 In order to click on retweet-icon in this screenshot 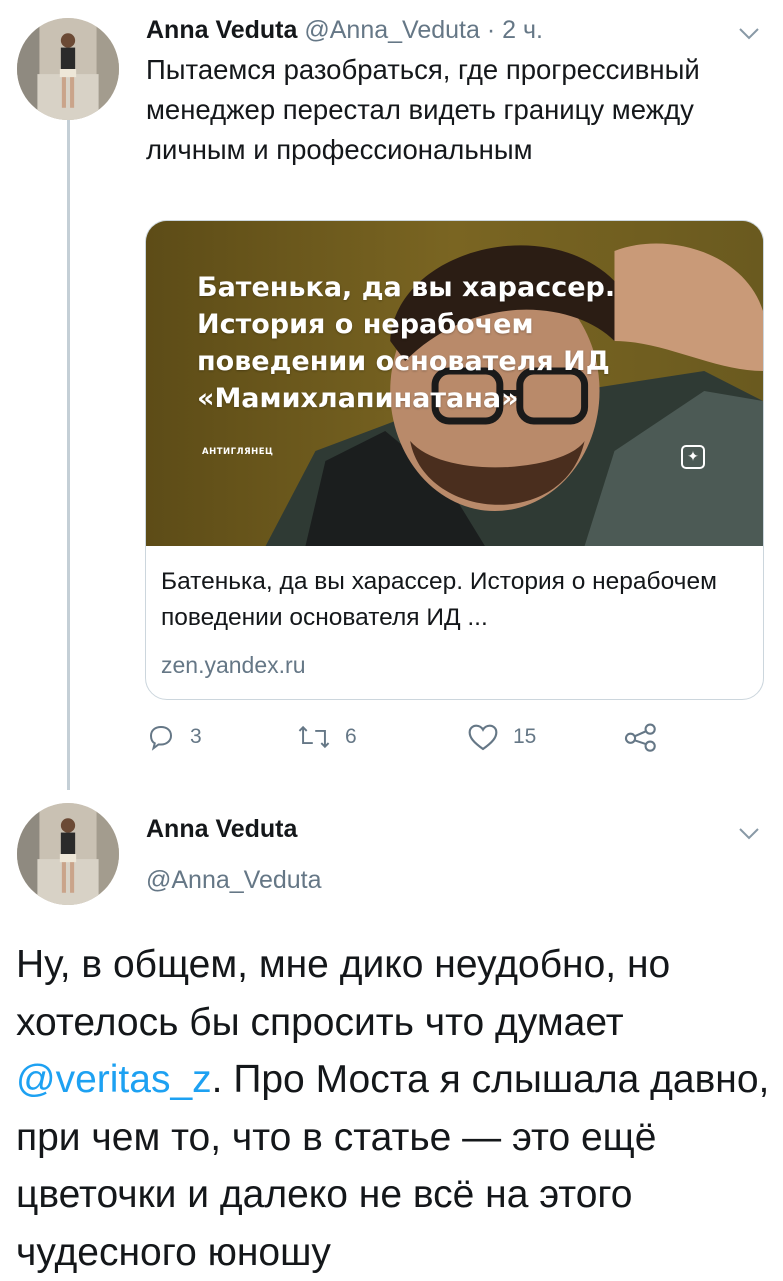, I will do `click(314, 737)`.